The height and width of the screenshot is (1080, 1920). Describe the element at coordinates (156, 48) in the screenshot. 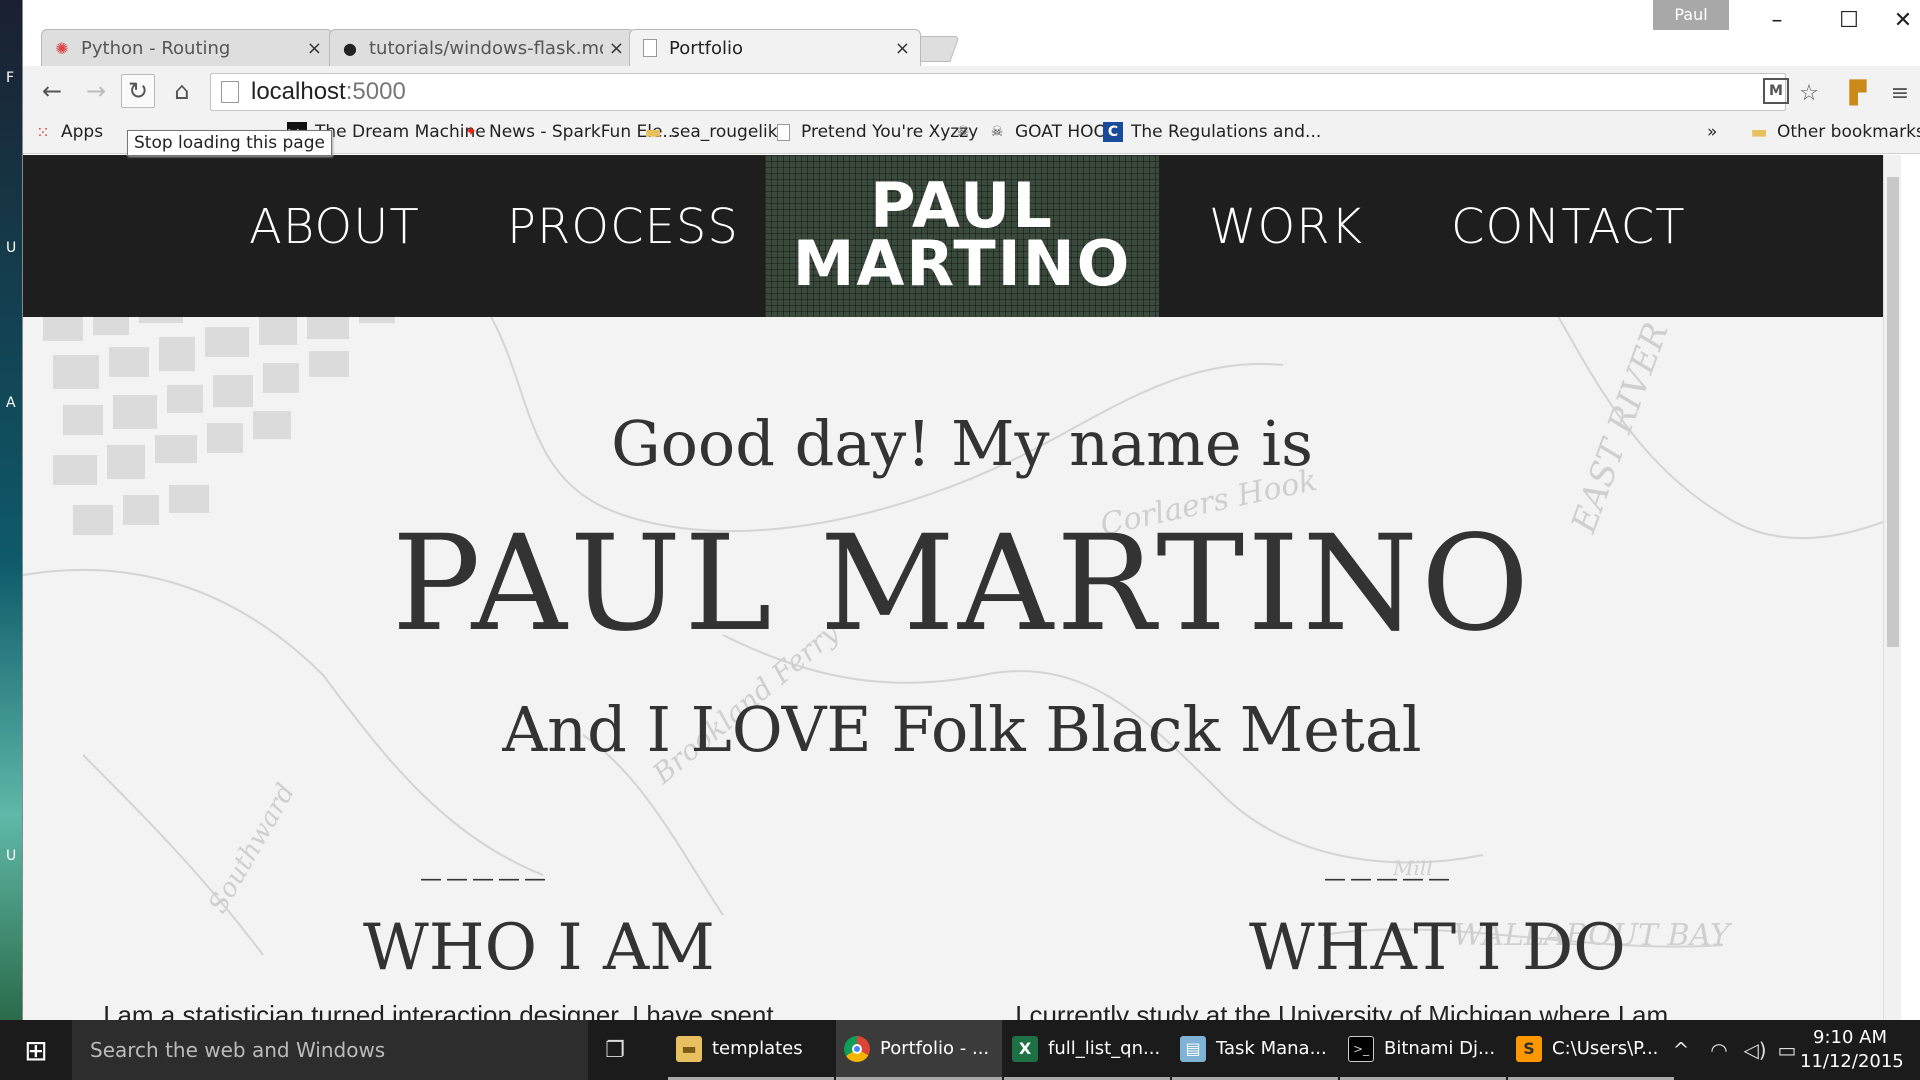

I see `tab-title: Python - Routing` at that location.